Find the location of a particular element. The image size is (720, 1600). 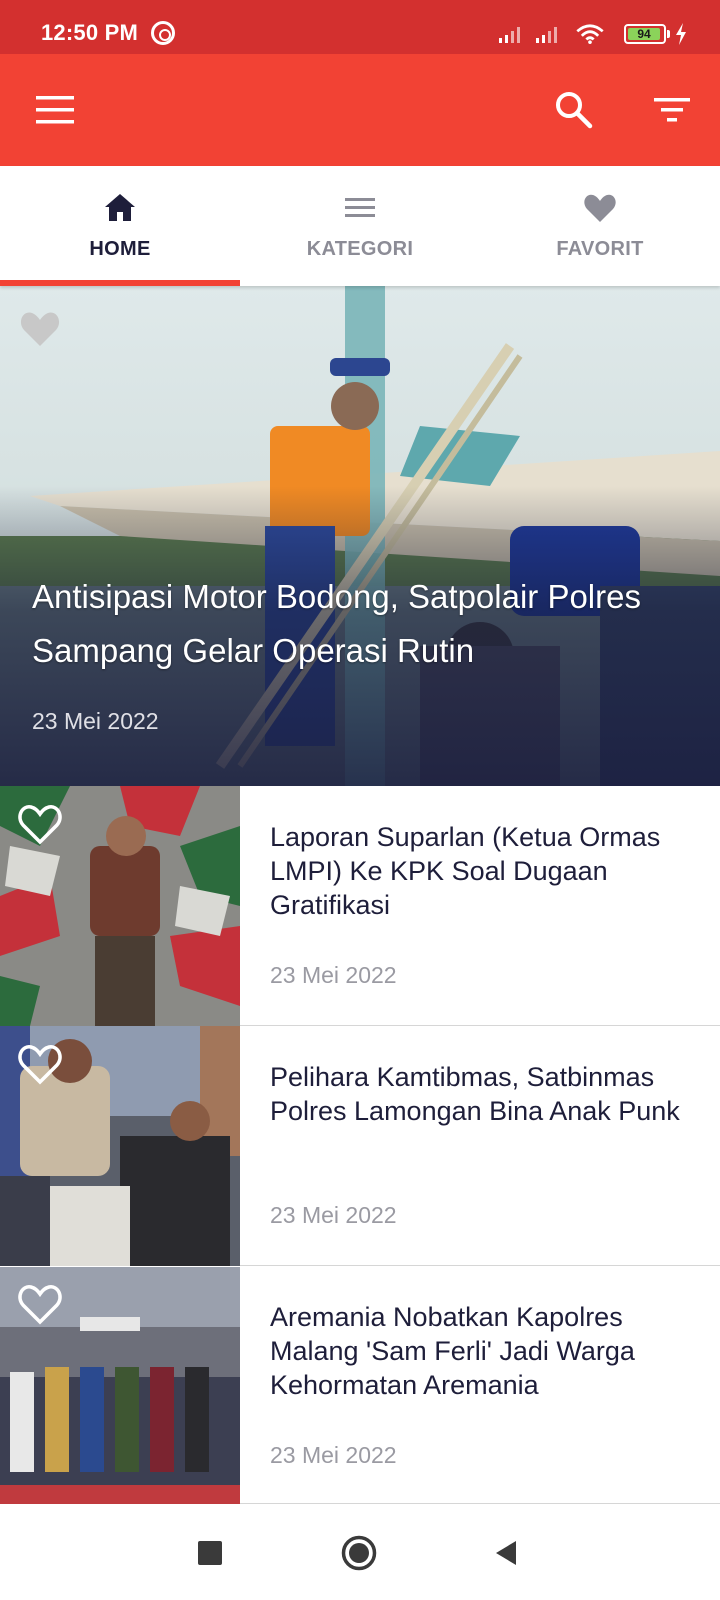

charging-bolt-icon is located at coordinates (681, 34).